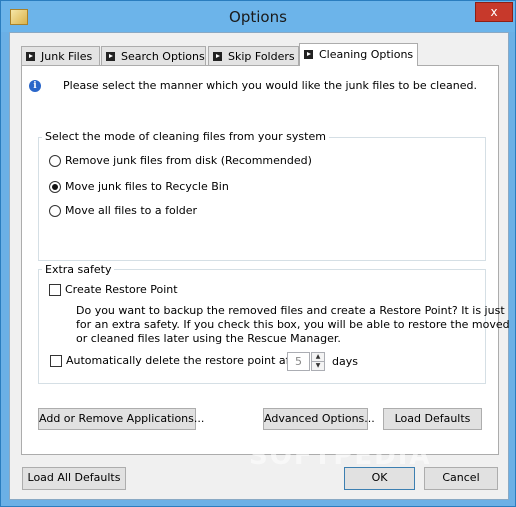  Describe the element at coordinates (345, 361) in the screenshot. I see `days-unit-label: days` at that location.